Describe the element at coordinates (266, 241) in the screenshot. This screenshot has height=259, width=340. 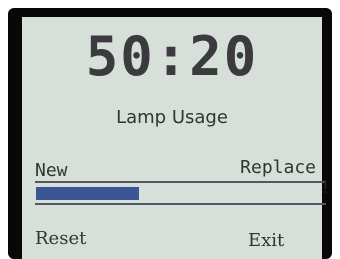
I see `exit-softkey: Exit` at that location.